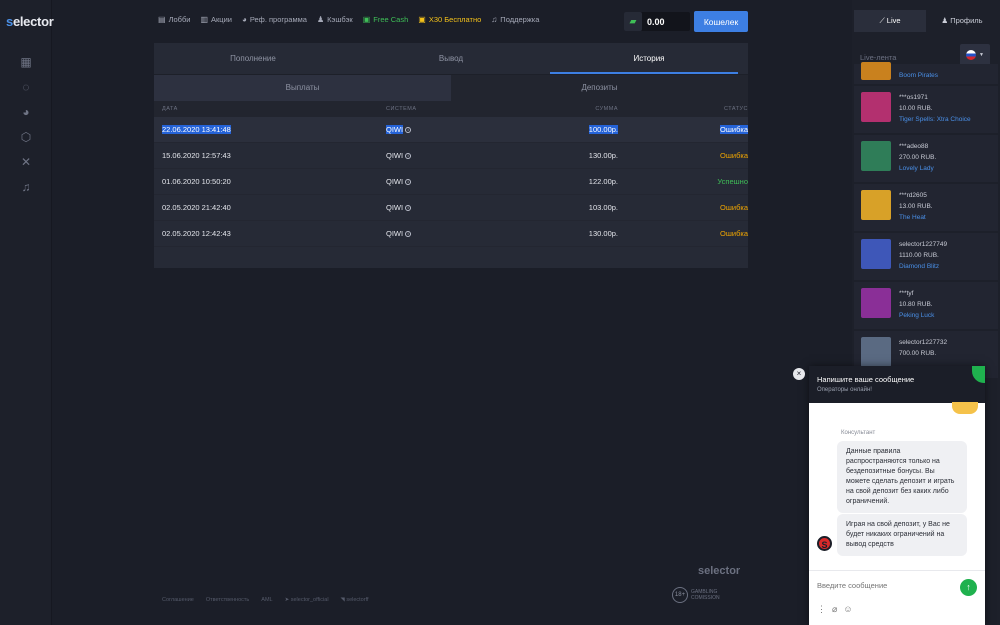 The height and width of the screenshot is (625, 1000). I want to click on feed-amount: 10.00 RUB., so click(916, 108).